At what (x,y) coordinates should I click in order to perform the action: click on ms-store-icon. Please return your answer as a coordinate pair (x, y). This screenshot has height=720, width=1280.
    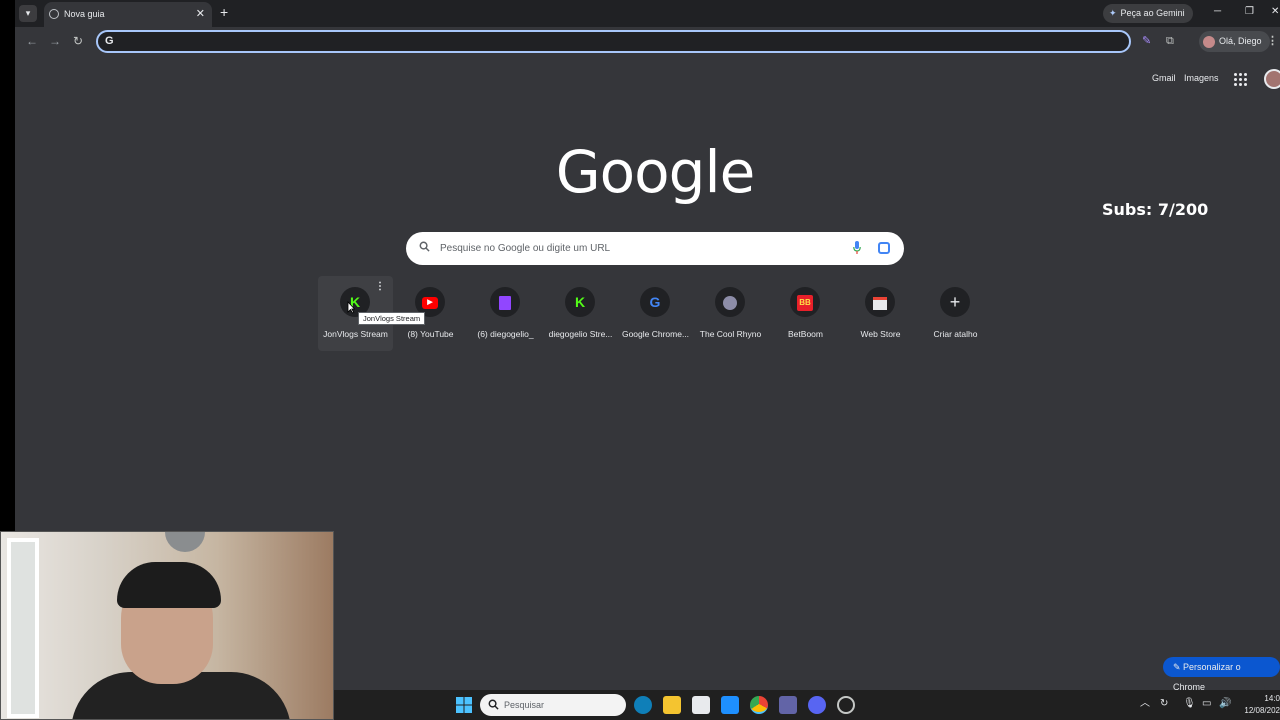
    Looking at the image, I should click on (701, 705).